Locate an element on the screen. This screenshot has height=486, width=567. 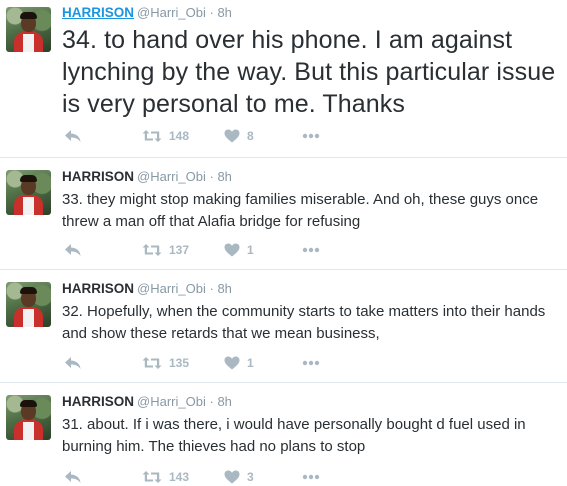
tweet-actions: 135 1 is located at coordinates (212, 363).